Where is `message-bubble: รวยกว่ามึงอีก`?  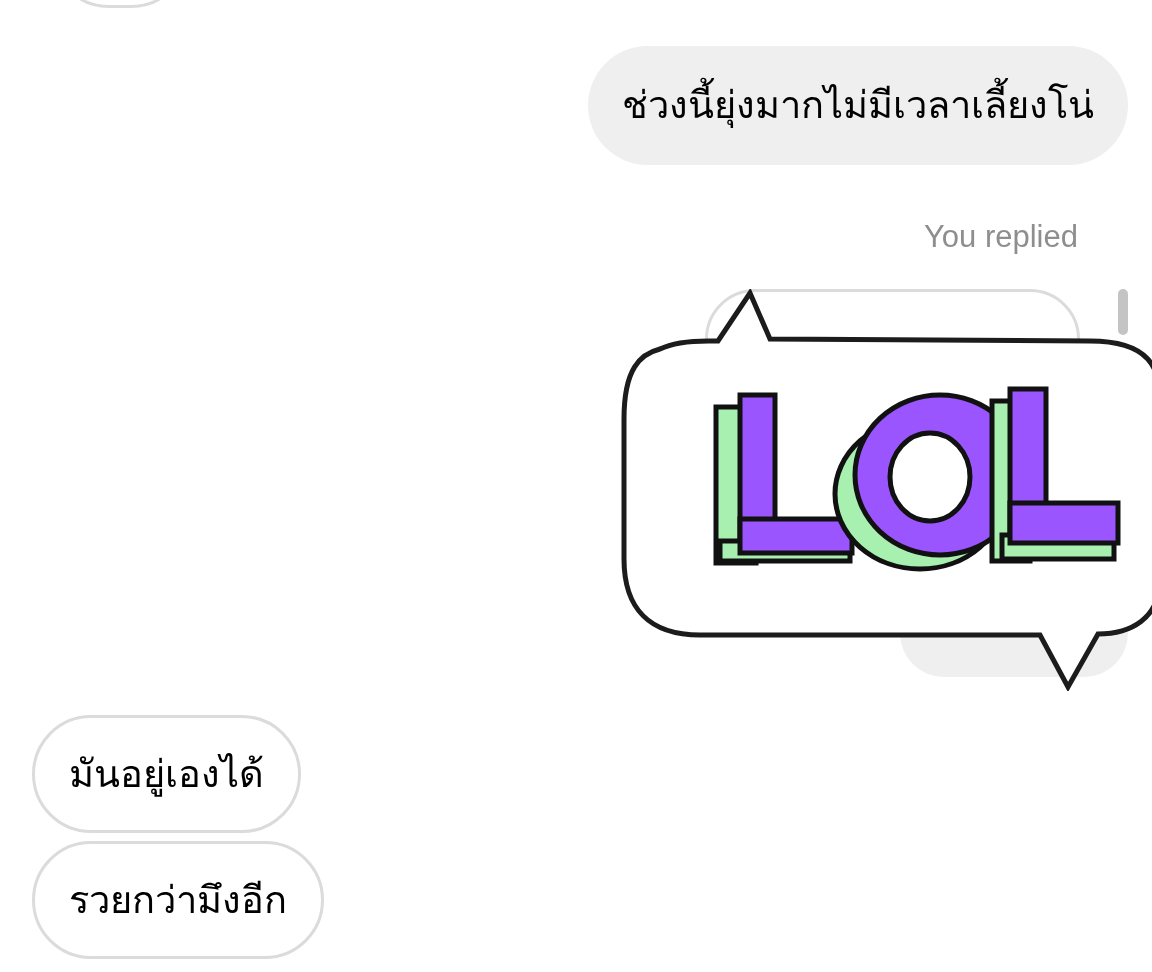 message-bubble: รวยกว่ามึงอีก is located at coordinates (178, 900).